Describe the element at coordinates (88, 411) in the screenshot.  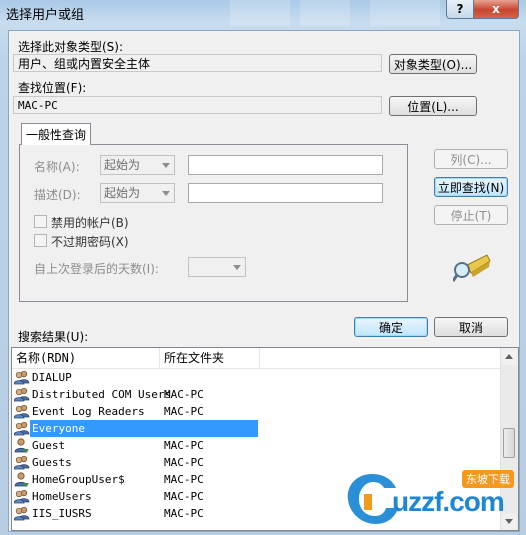
I see `row-name: Event Log Readers` at that location.